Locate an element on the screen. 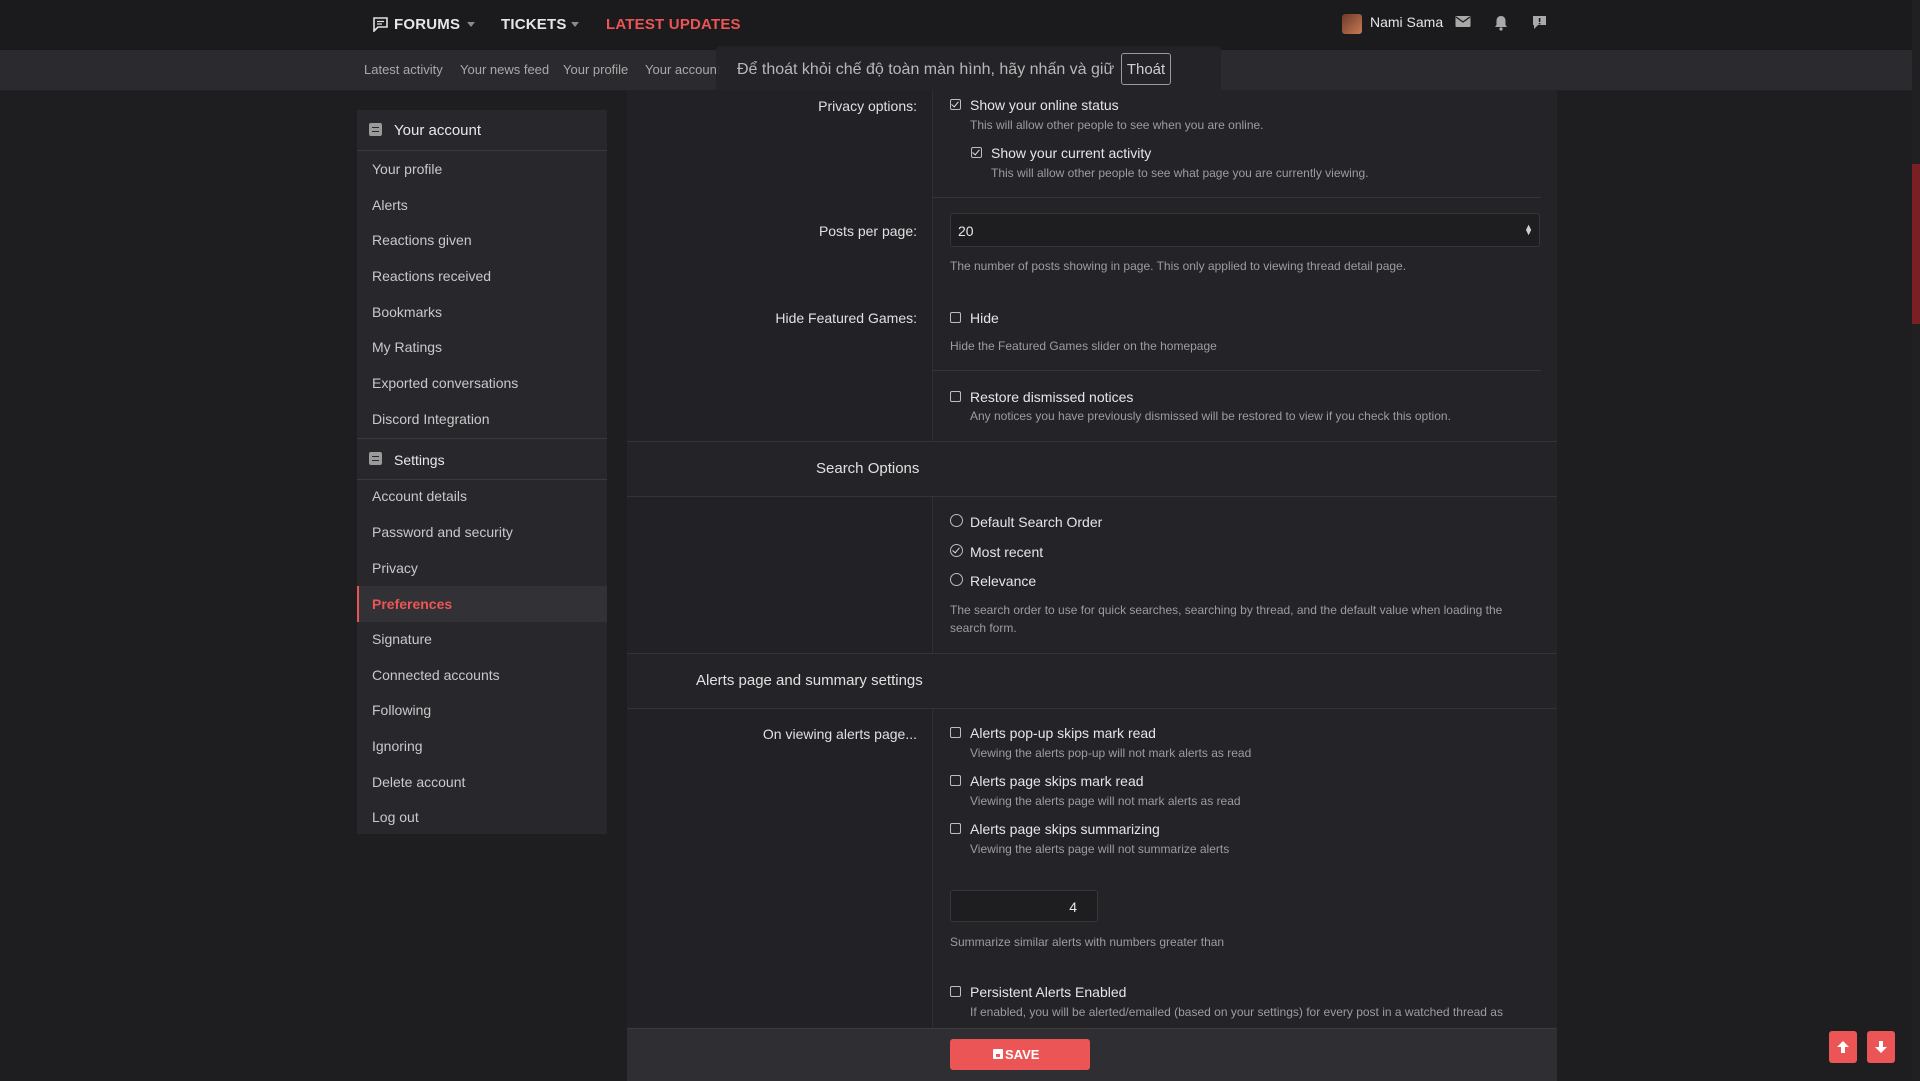 This screenshot has height=1081, width=1920. sidebar-item-reactions-received: Reactions received is located at coordinates (482, 276).